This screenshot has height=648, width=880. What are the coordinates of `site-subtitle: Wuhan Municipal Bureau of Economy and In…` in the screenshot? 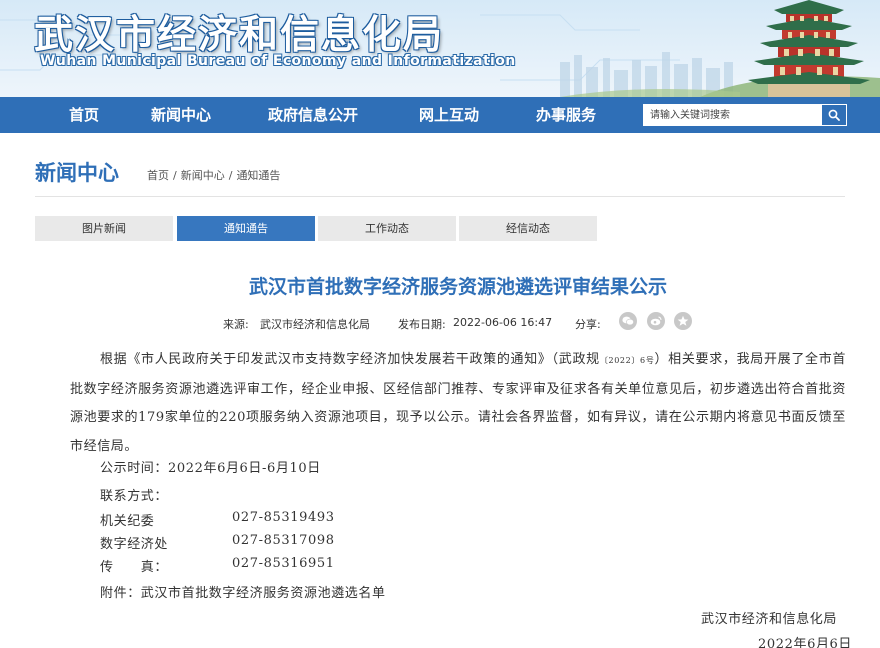 It's located at (278, 61).